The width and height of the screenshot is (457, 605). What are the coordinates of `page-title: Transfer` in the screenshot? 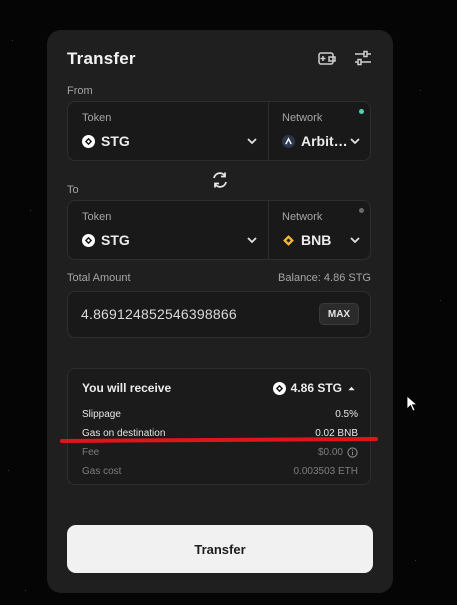 It's located at (101, 58).